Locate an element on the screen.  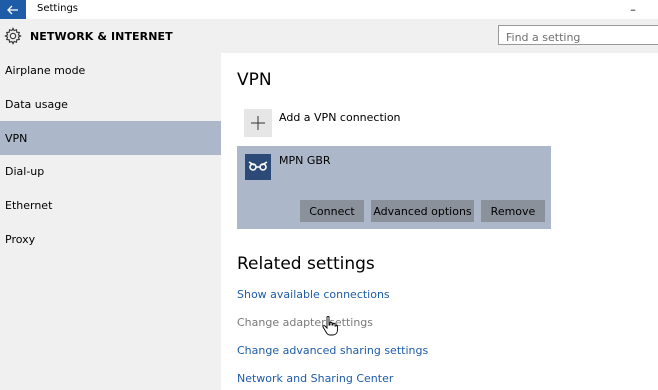
sidebar-item-label: Proxy is located at coordinates (20, 239).